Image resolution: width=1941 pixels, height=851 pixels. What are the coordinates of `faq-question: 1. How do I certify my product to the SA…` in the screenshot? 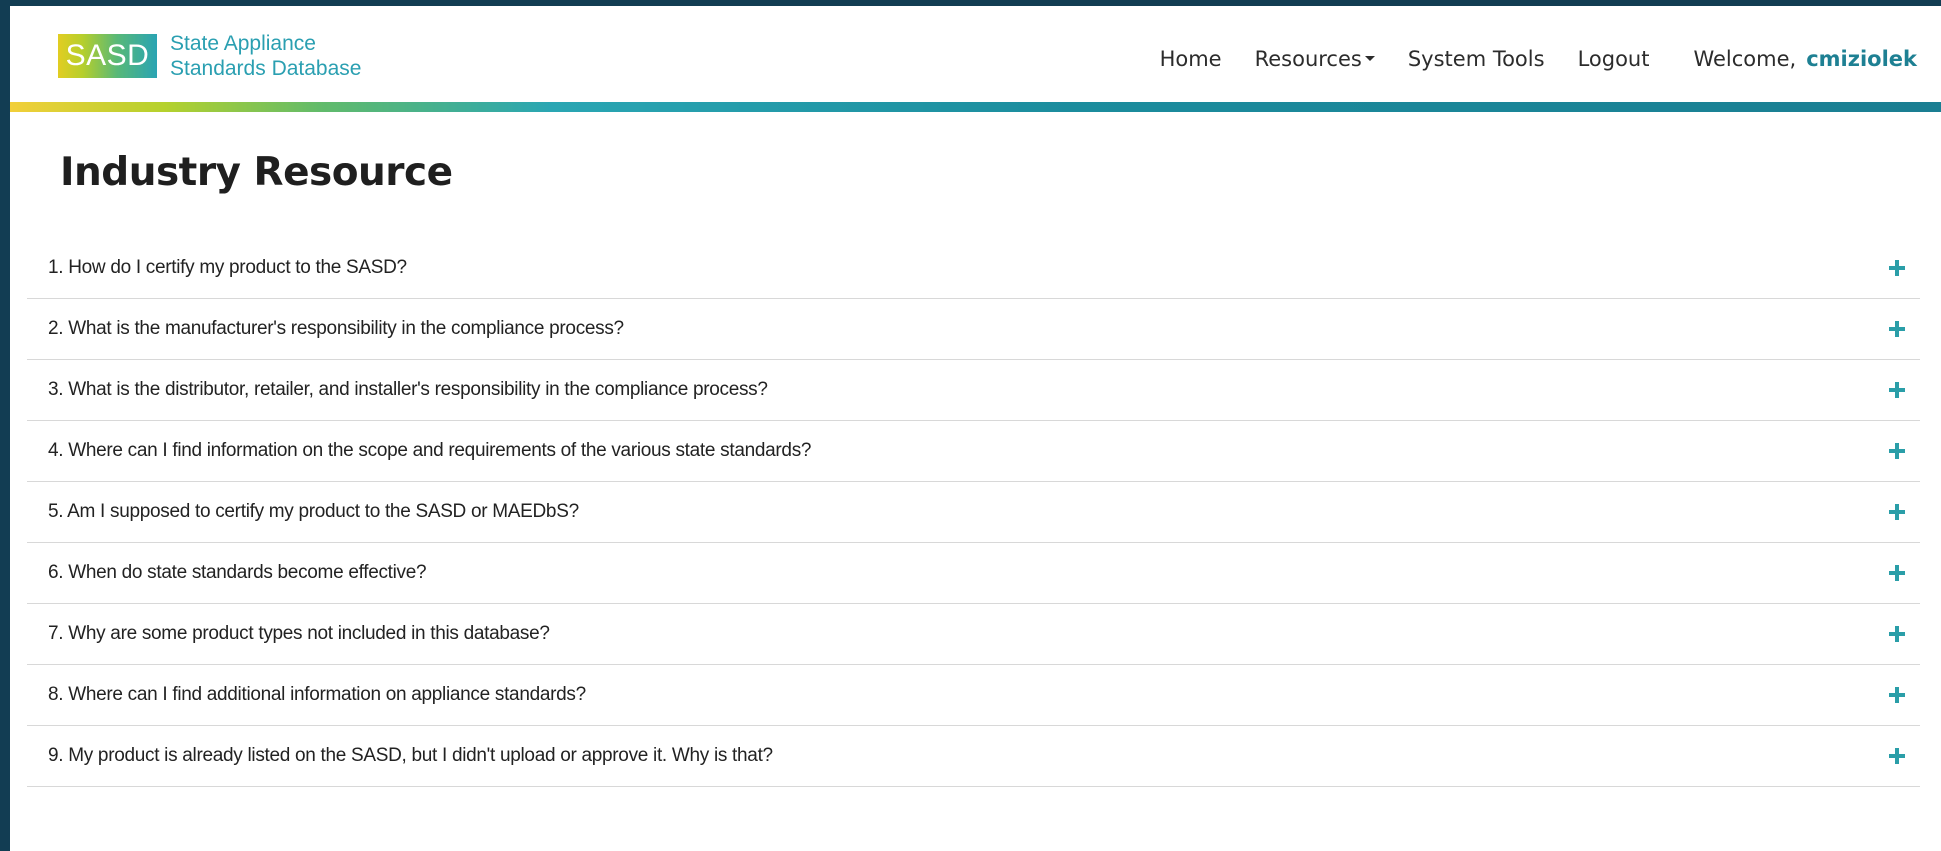 It's located at (227, 267).